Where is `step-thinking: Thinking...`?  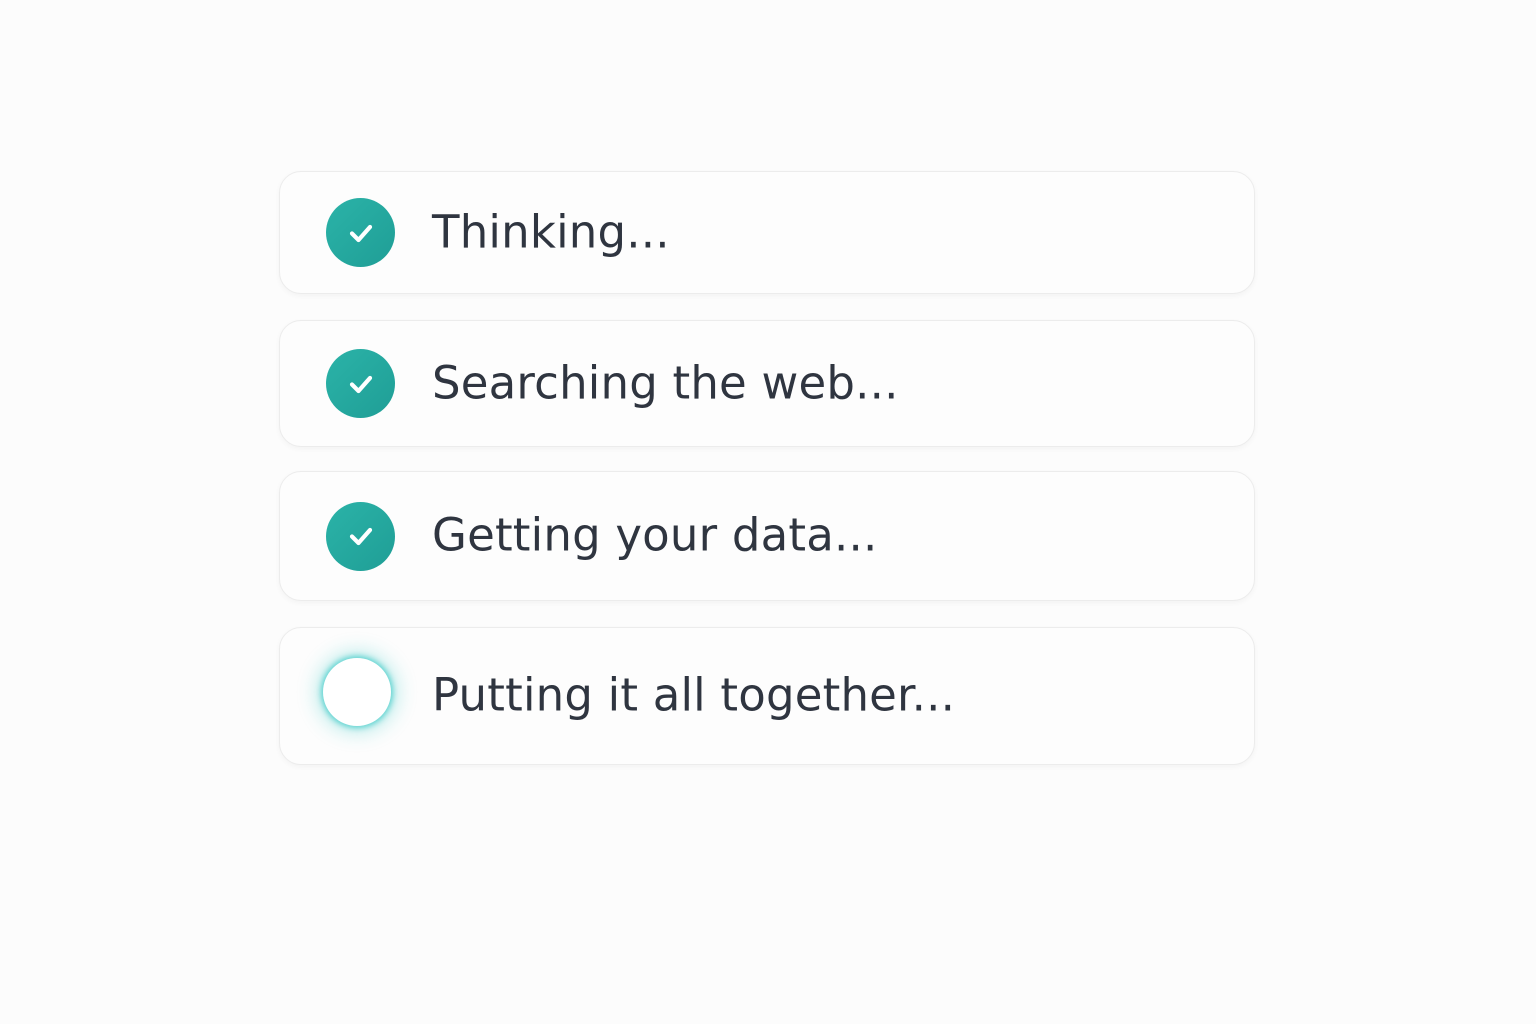 step-thinking: Thinking... is located at coordinates (767, 232).